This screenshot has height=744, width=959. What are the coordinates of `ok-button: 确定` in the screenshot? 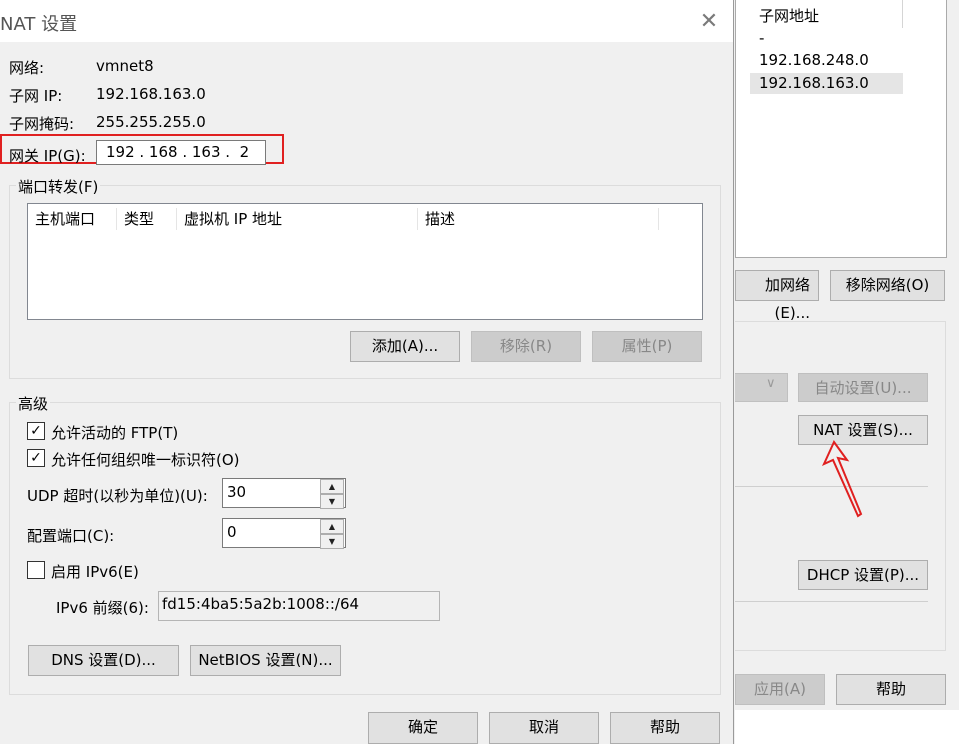 It's located at (423, 728).